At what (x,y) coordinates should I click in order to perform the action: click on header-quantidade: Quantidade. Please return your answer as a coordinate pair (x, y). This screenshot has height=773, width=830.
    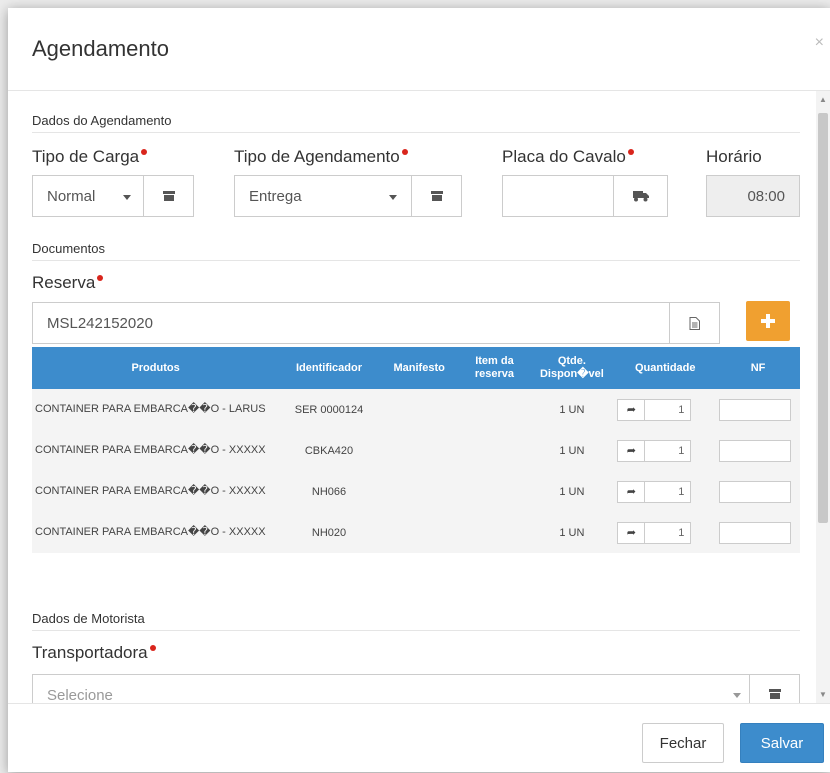
    Looking at the image, I should click on (665, 368).